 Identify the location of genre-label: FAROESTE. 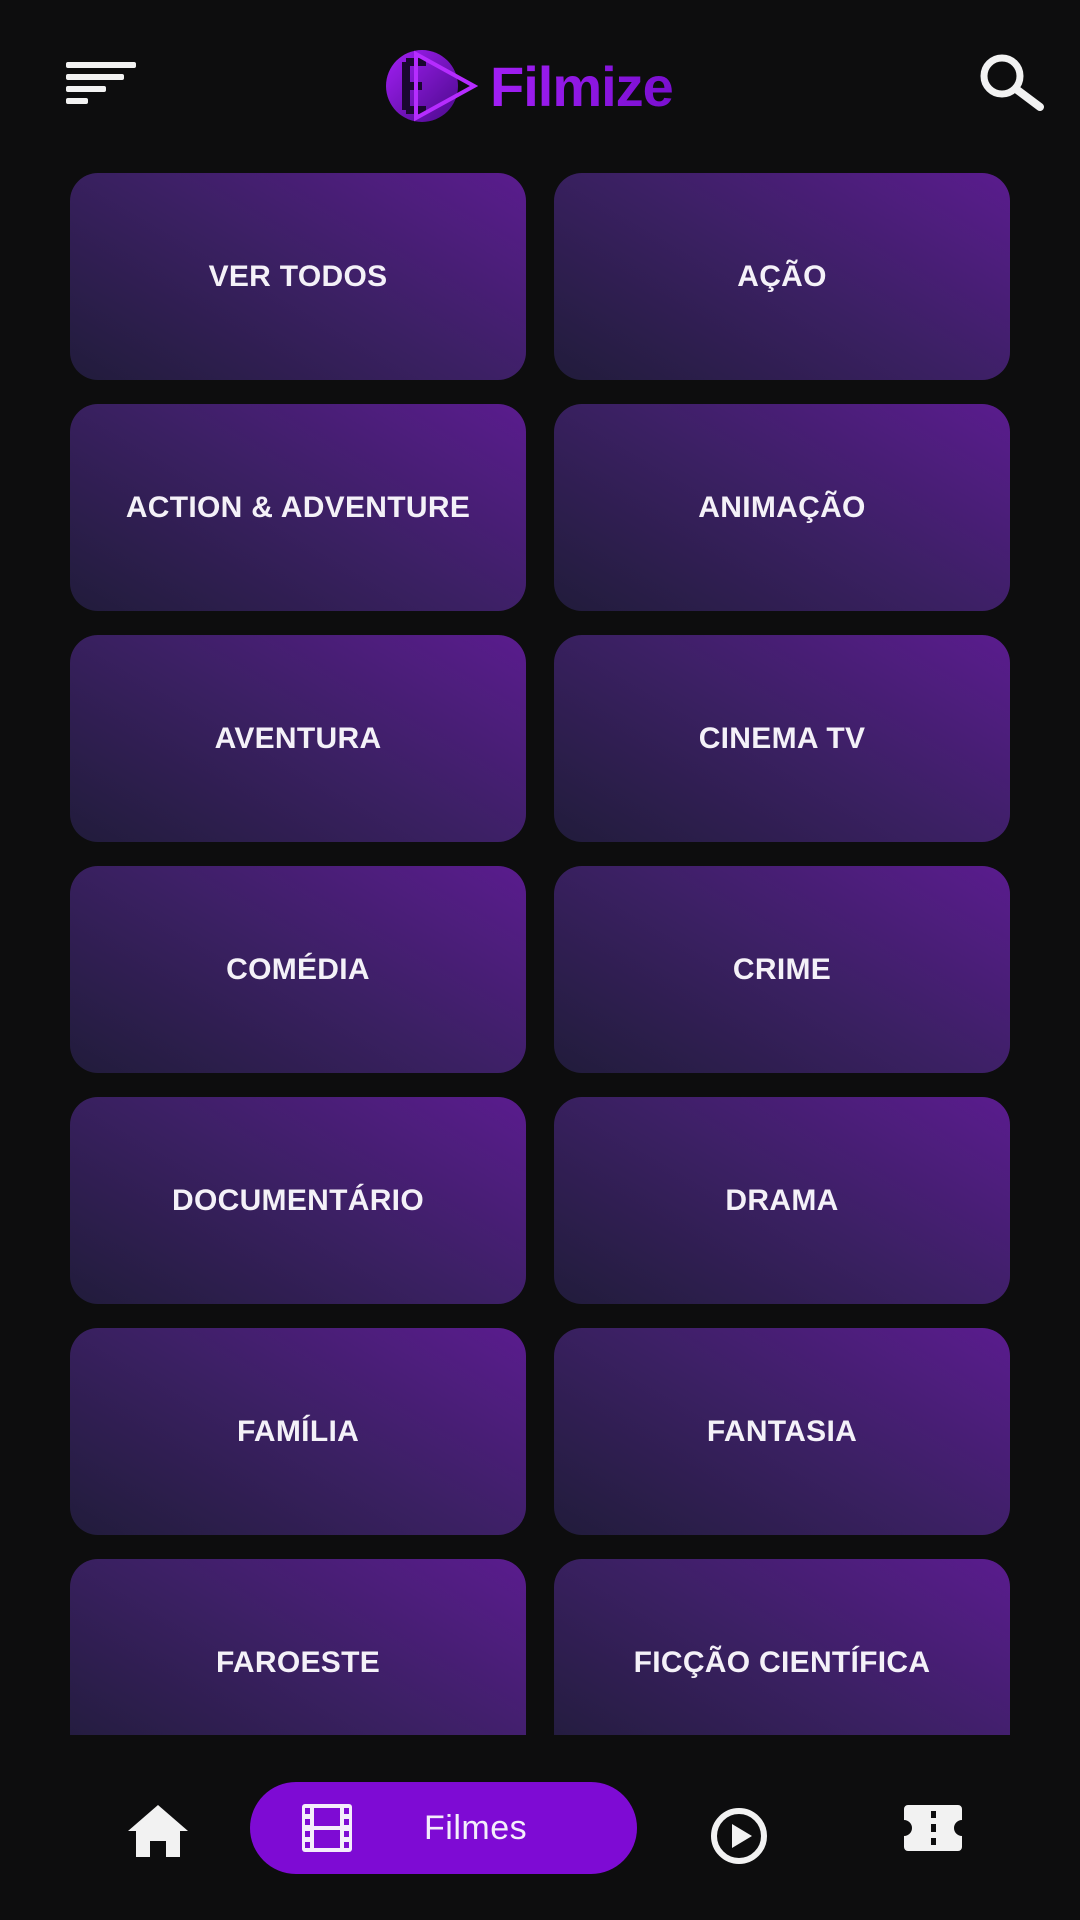
(298, 1662).